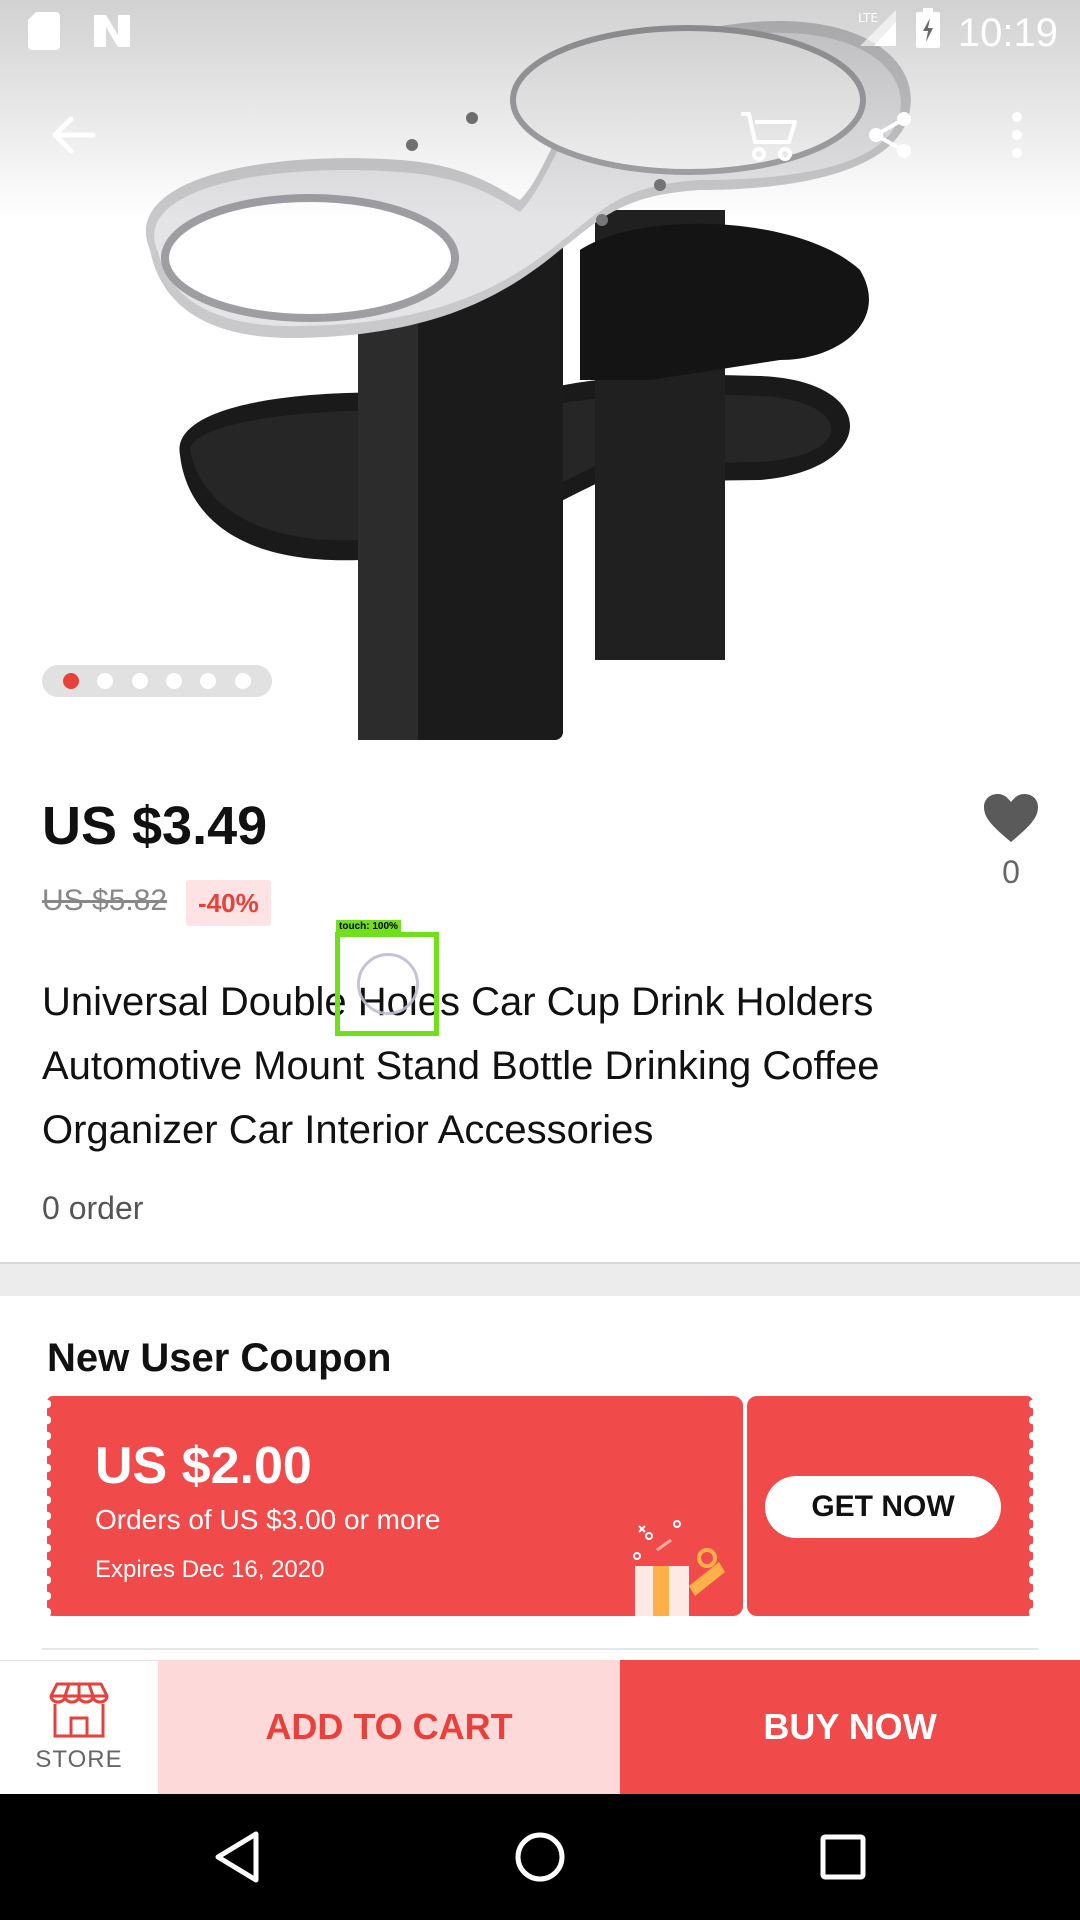  I want to click on separator-line, so click(540, 1649).